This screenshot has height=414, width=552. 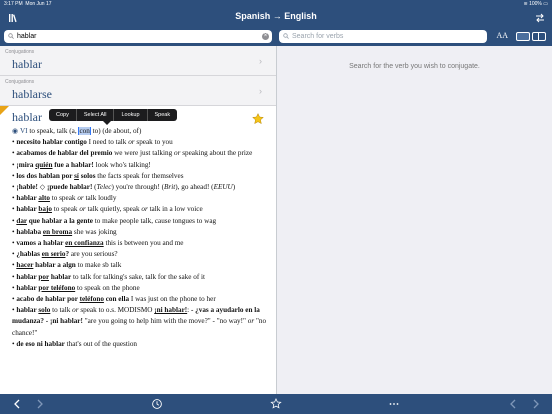 I want to click on speaker-icon: ◉, so click(x=15, y=131).